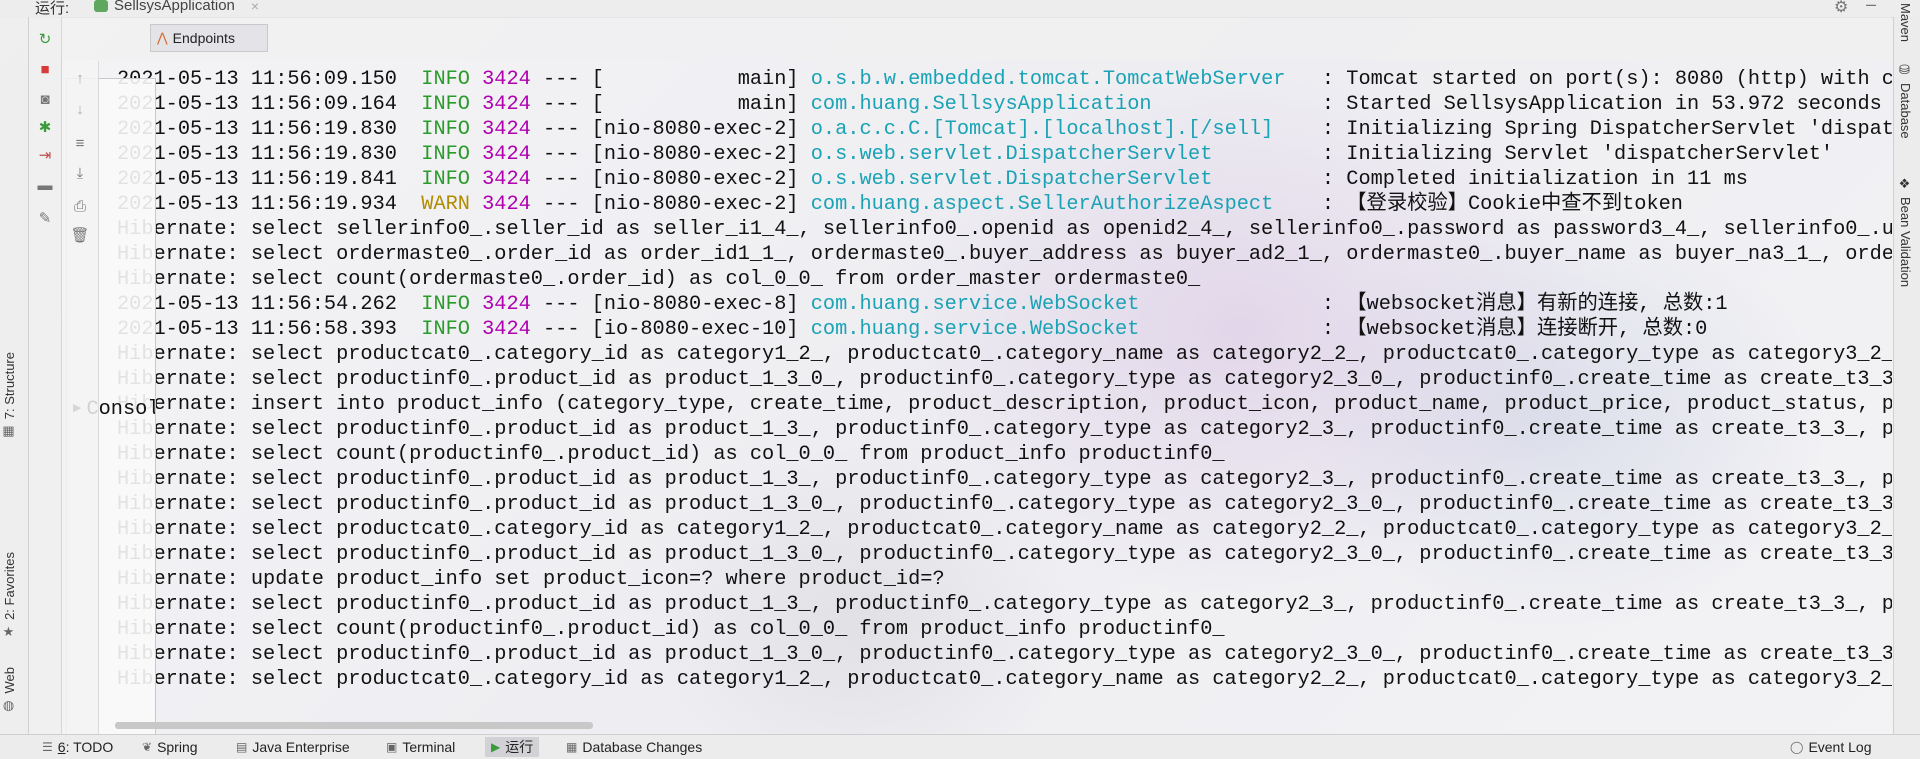 The width and height of the screenshot is (1920, 759). I want to click on camera-icon: ◙, so click(45, 99).